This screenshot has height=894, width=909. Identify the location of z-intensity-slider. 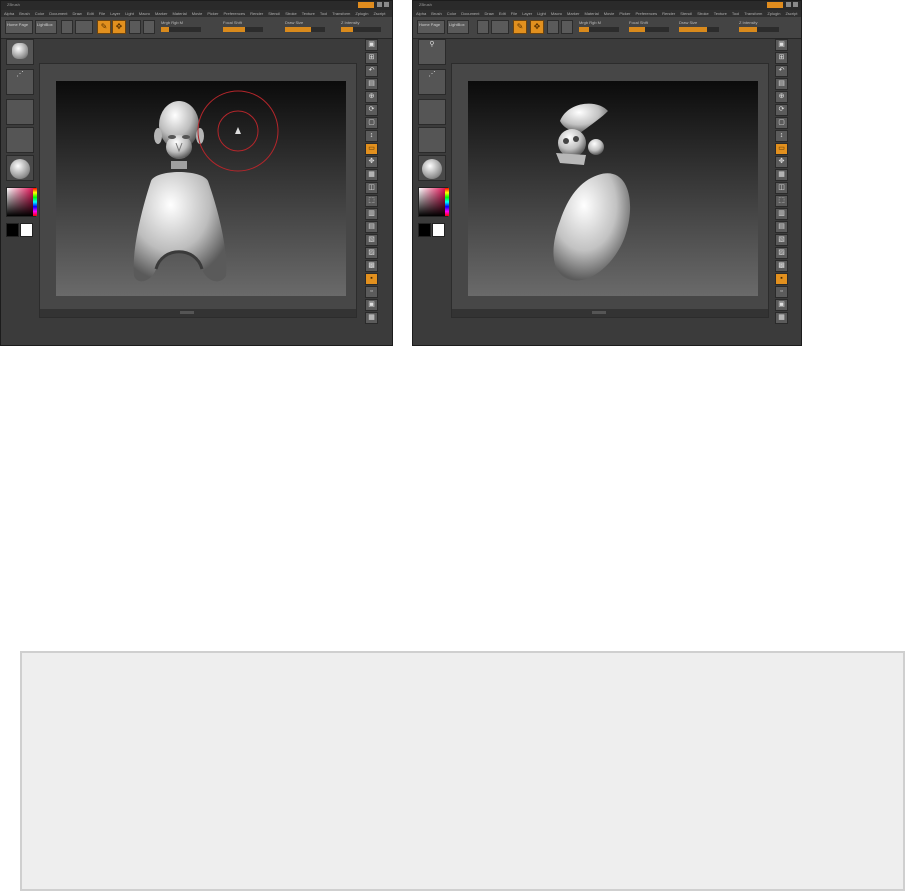
(759, 29).